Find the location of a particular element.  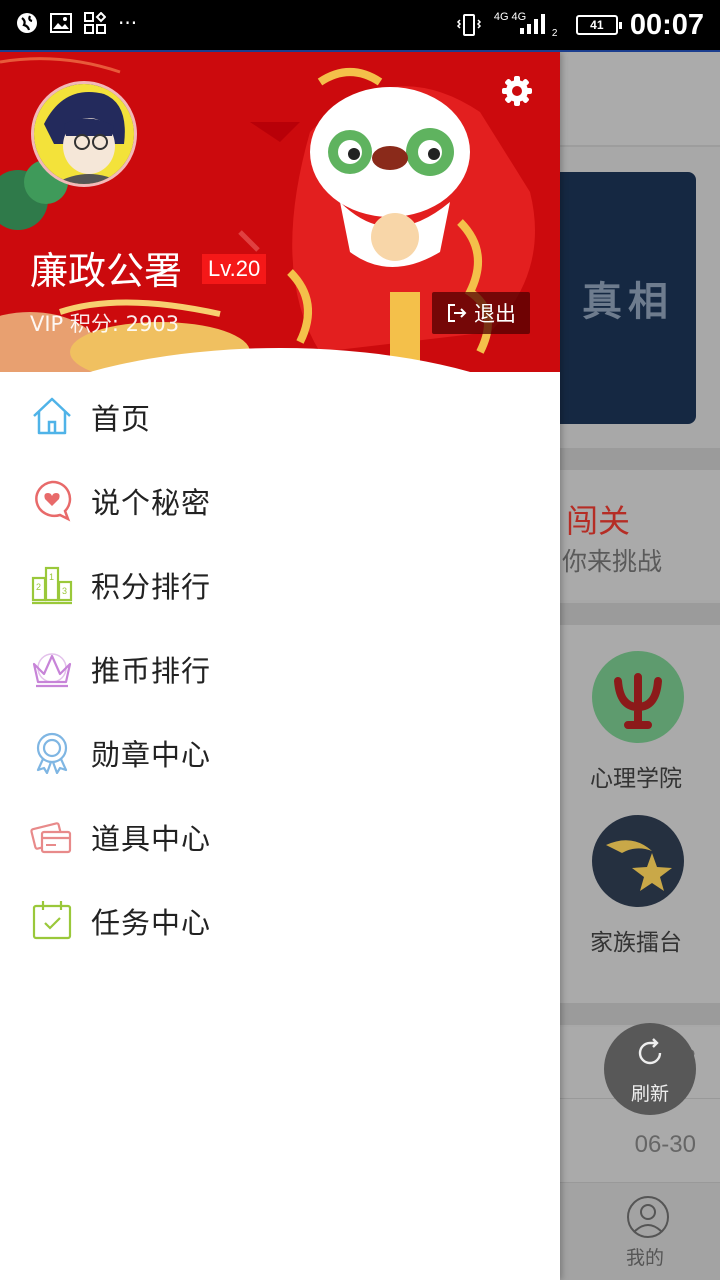

logout-label: 退出 is located at coordinates (495, 314).